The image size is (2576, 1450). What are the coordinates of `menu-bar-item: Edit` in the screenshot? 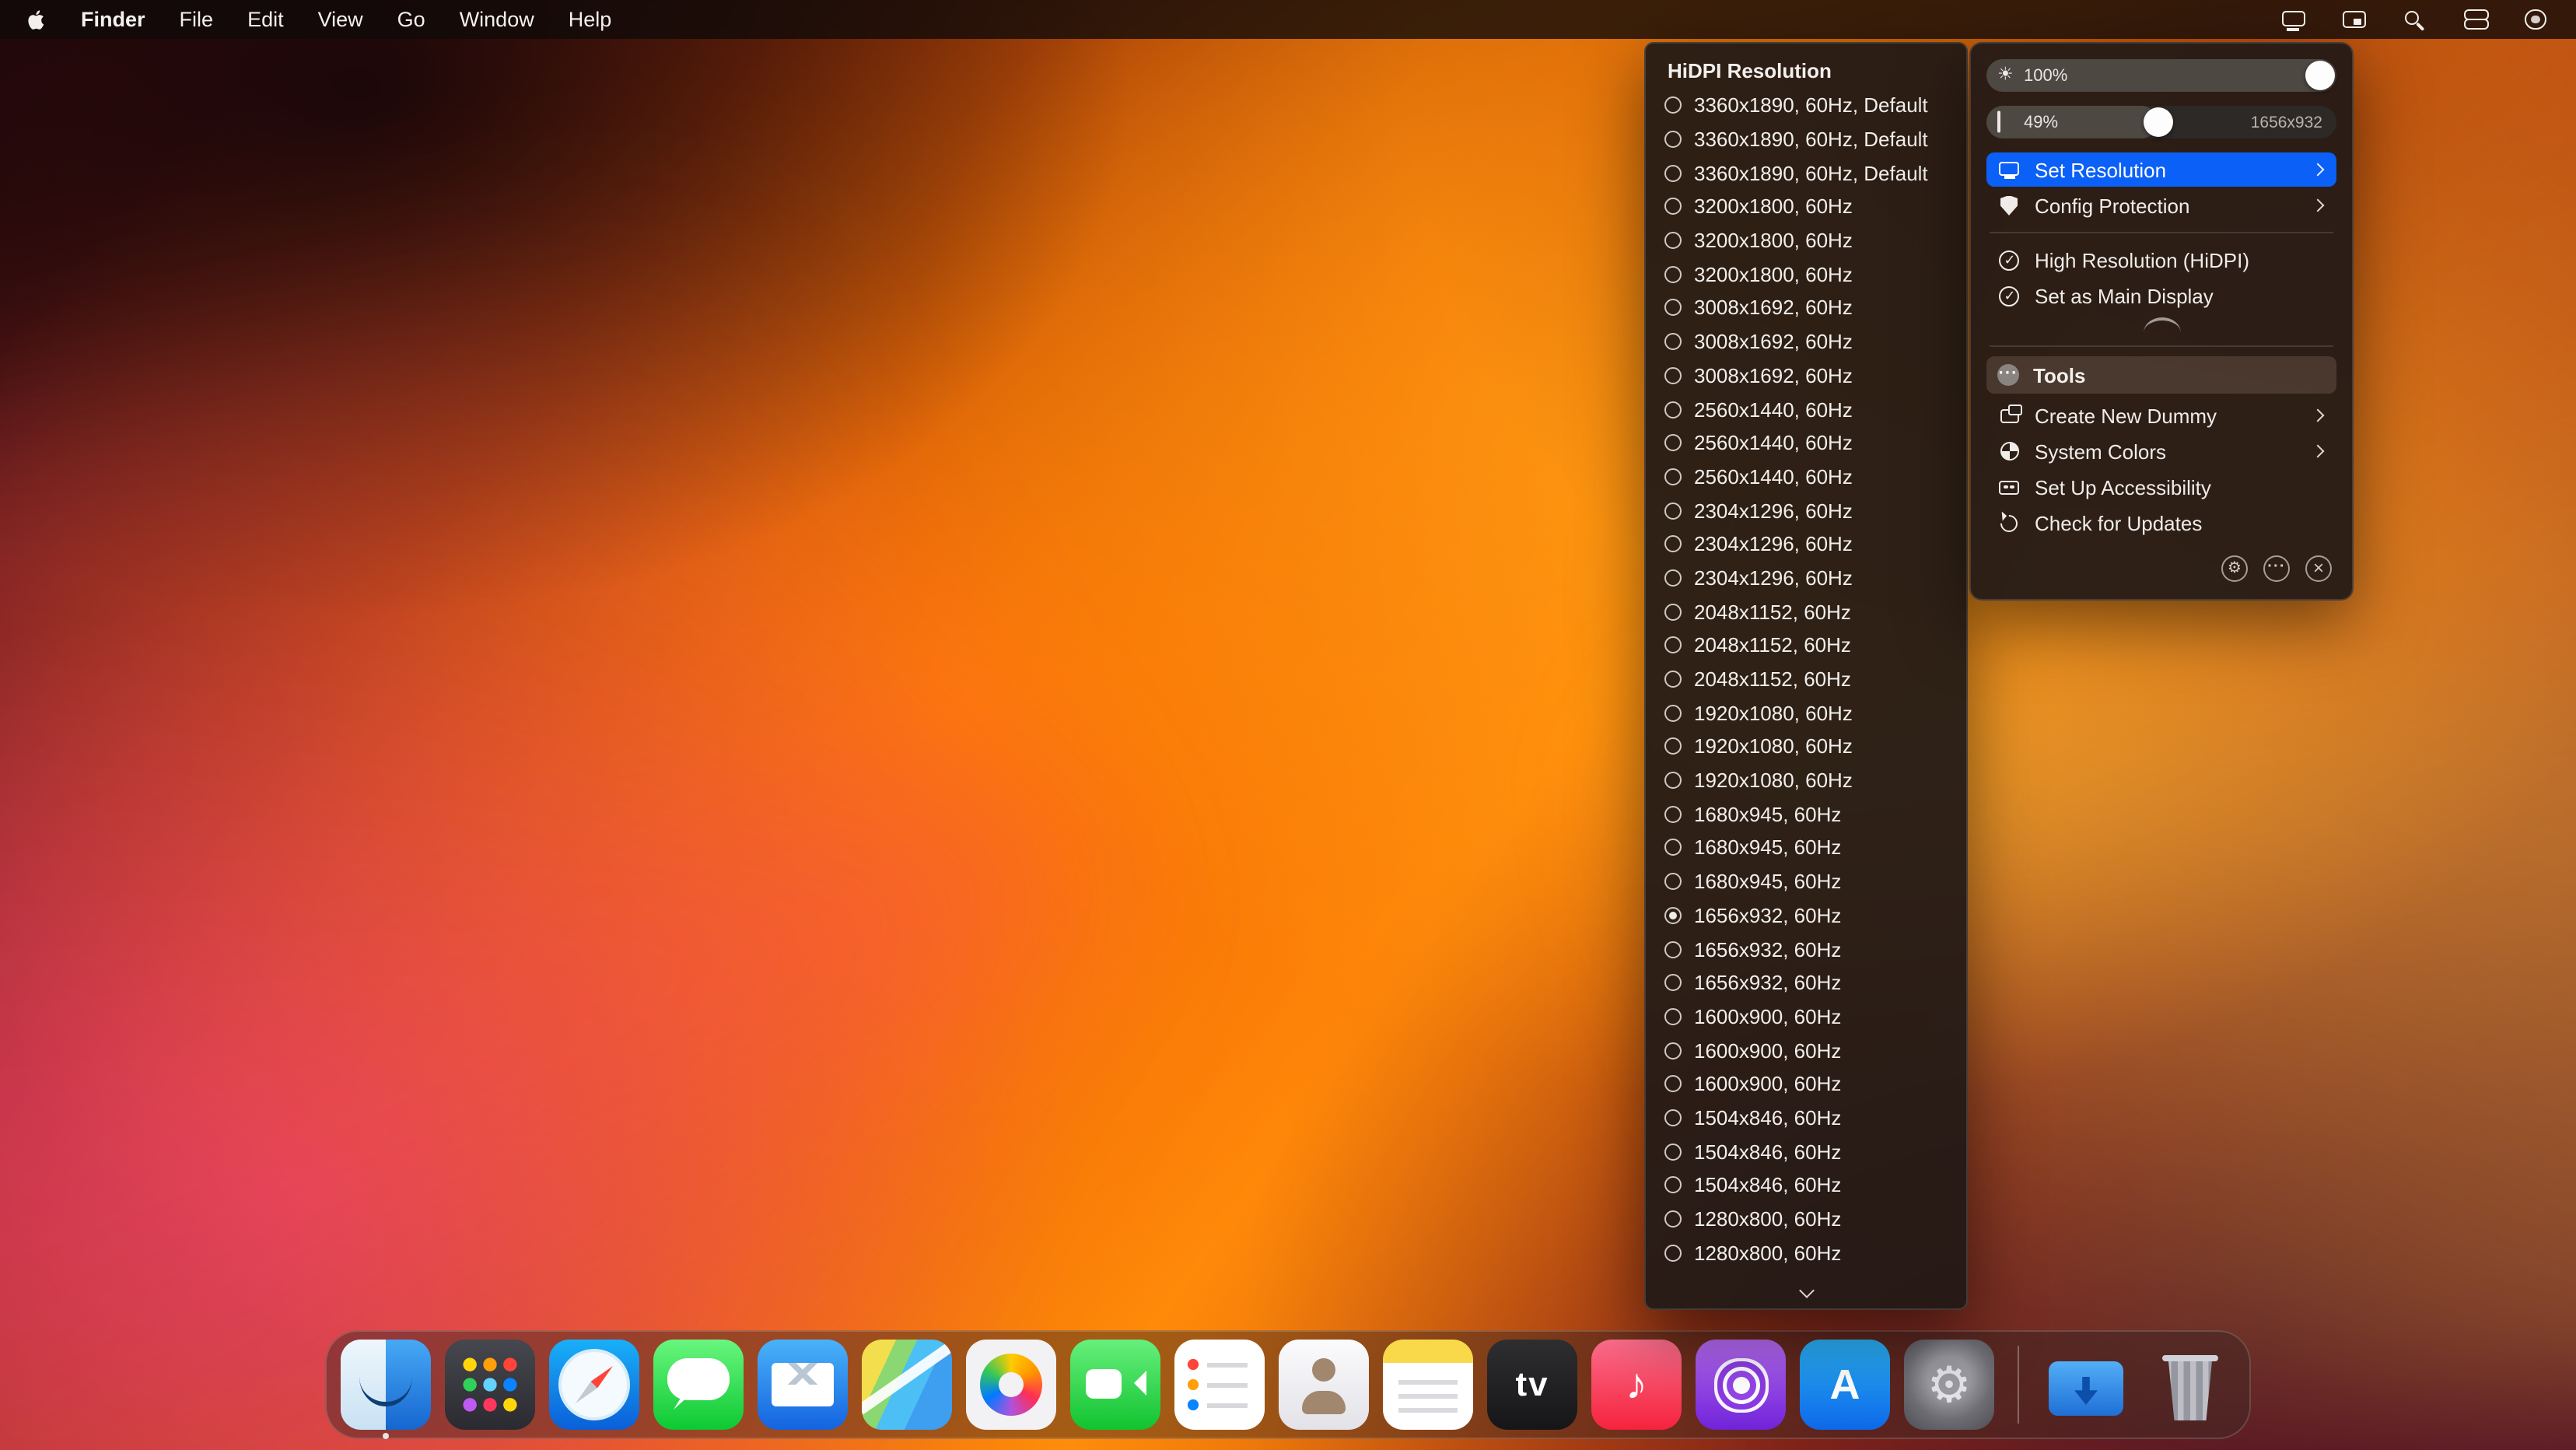 It's located at (266, 19).